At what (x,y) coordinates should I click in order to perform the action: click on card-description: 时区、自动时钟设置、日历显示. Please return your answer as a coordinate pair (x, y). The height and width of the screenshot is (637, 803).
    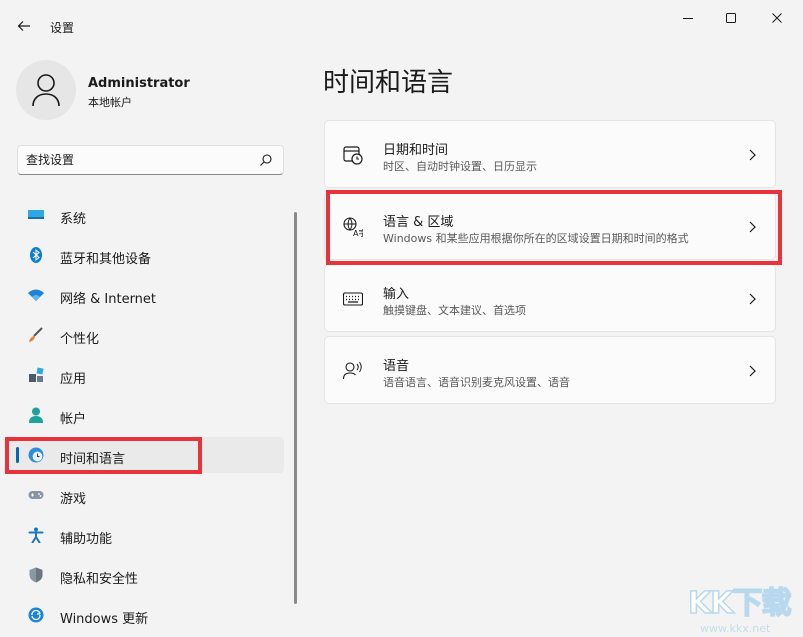
    Looking at the image, I should click on (460, 166).